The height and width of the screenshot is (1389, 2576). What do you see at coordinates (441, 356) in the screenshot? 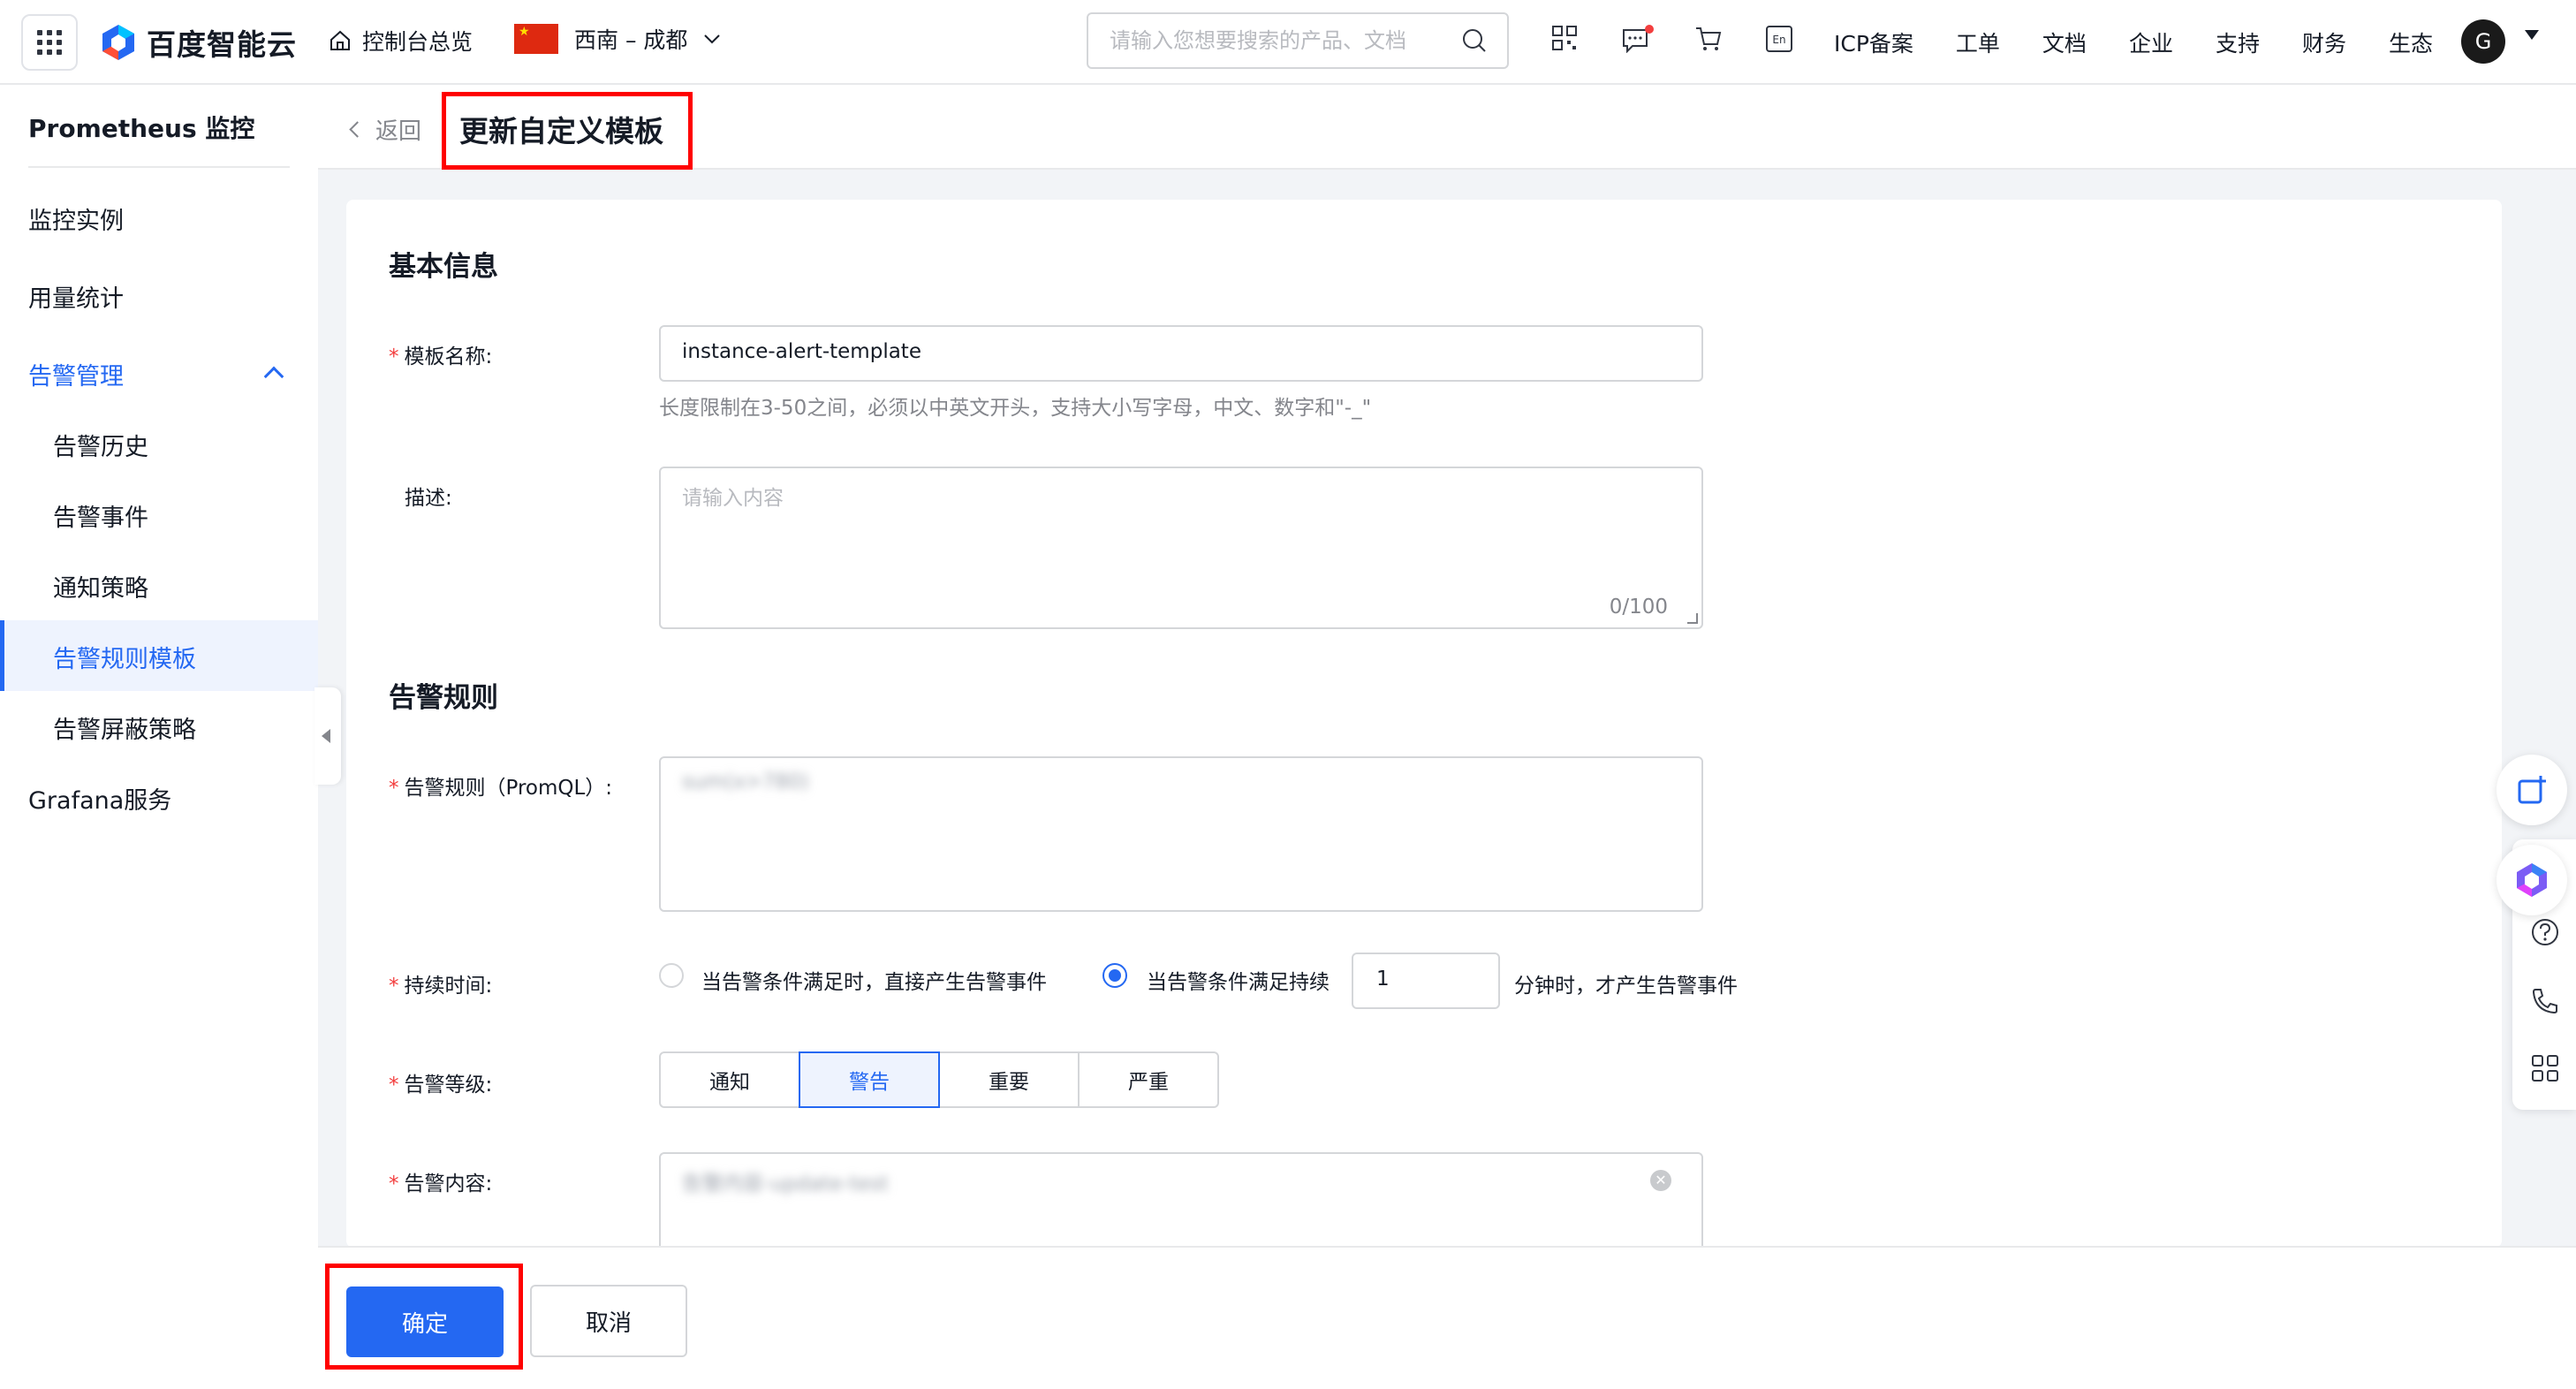
I see `template-name-label: * 模板名称:` at bounding box center [441, 356].